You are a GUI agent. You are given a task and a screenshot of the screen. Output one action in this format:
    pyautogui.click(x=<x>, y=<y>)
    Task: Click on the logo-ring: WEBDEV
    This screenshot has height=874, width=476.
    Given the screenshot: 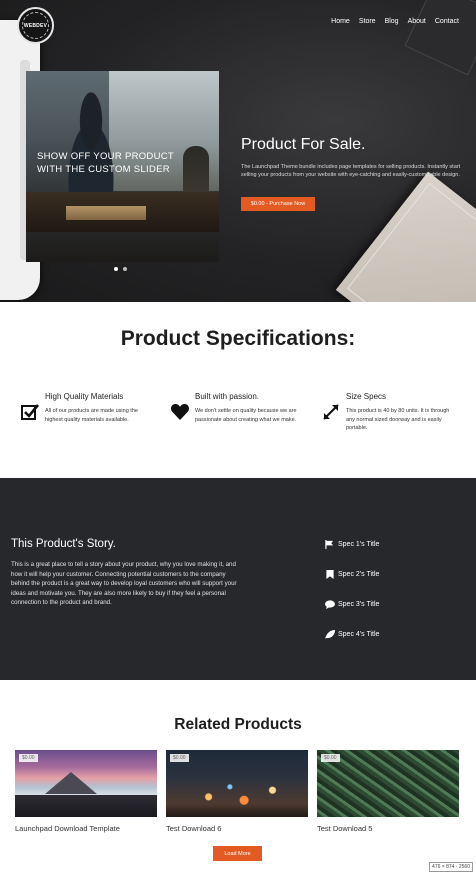 What is the action you would take?
    pyautogui.click(x=35, y=25)
    